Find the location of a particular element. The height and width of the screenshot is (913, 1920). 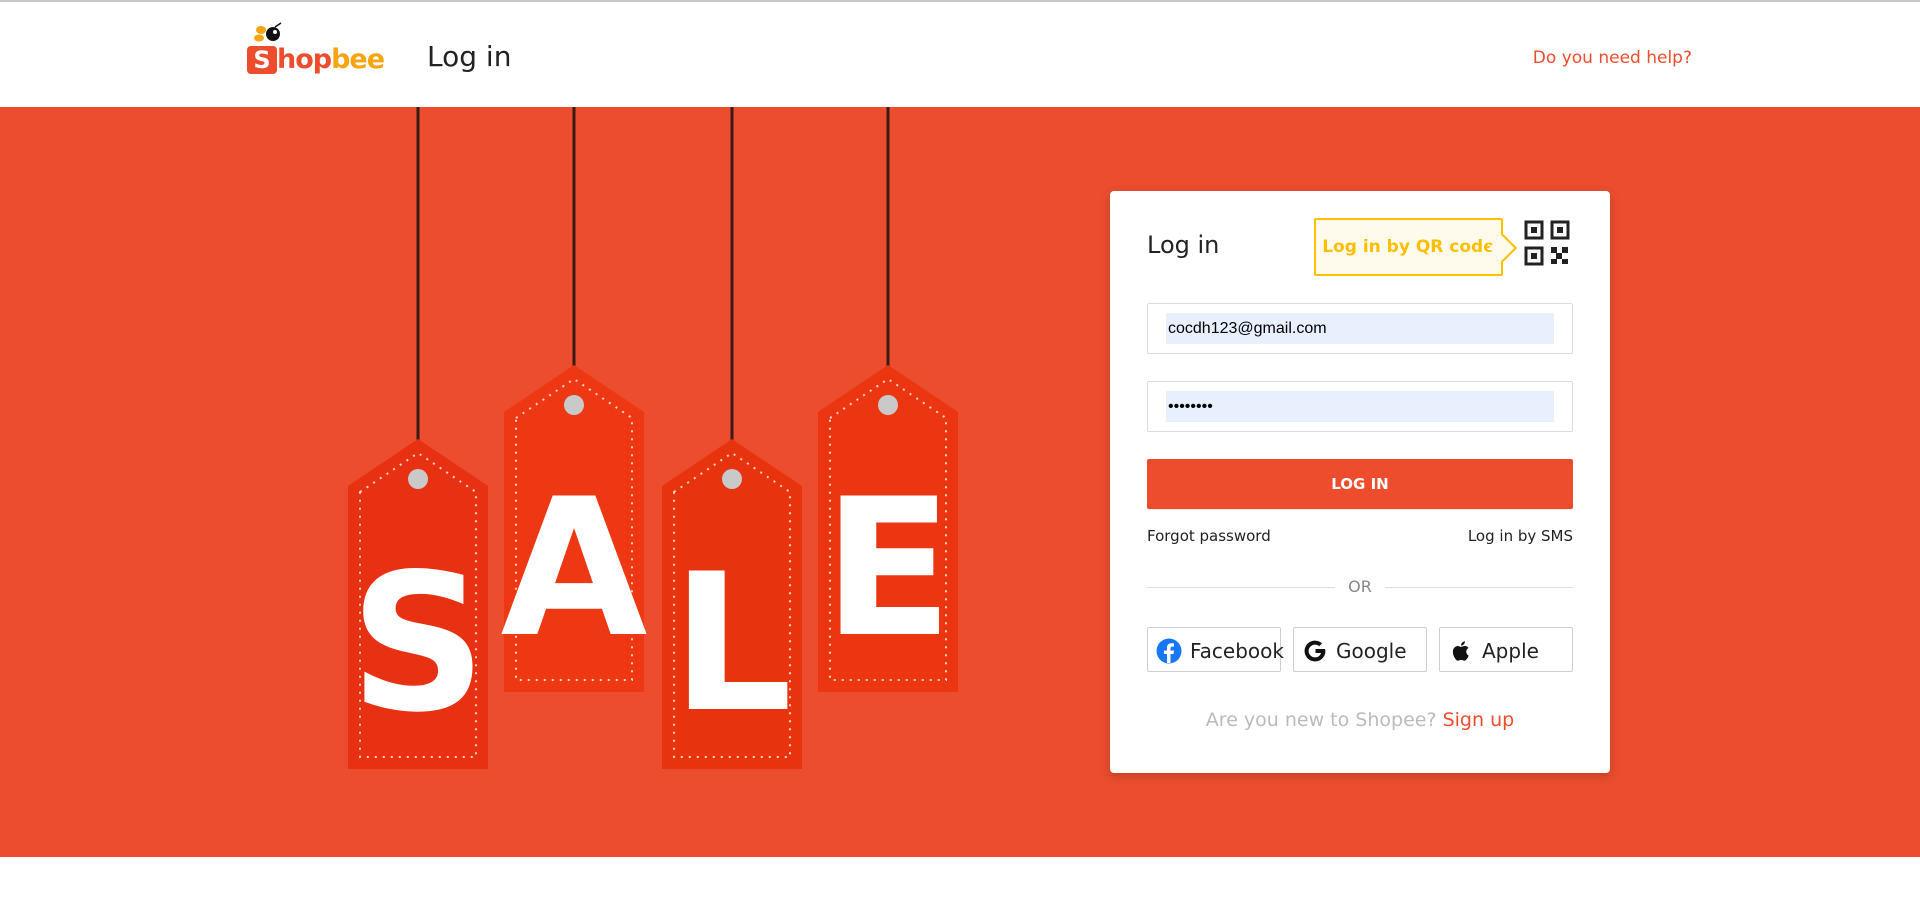

sale-letter: E is located at coordinates (888, 568).